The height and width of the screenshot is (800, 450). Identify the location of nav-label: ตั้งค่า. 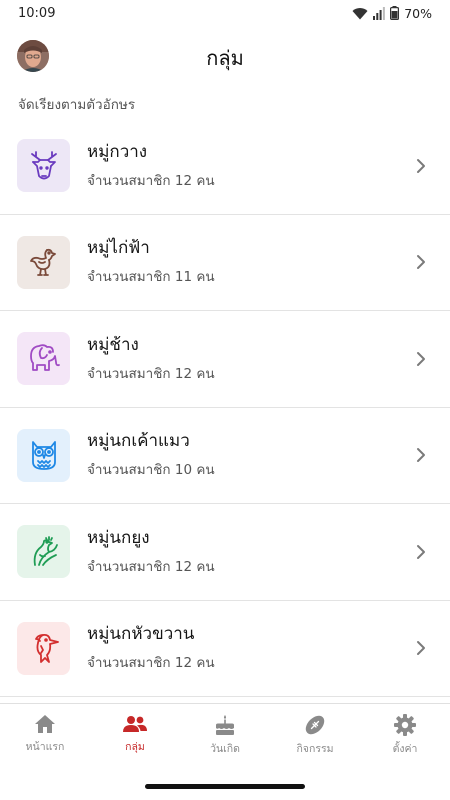
(405, 749).